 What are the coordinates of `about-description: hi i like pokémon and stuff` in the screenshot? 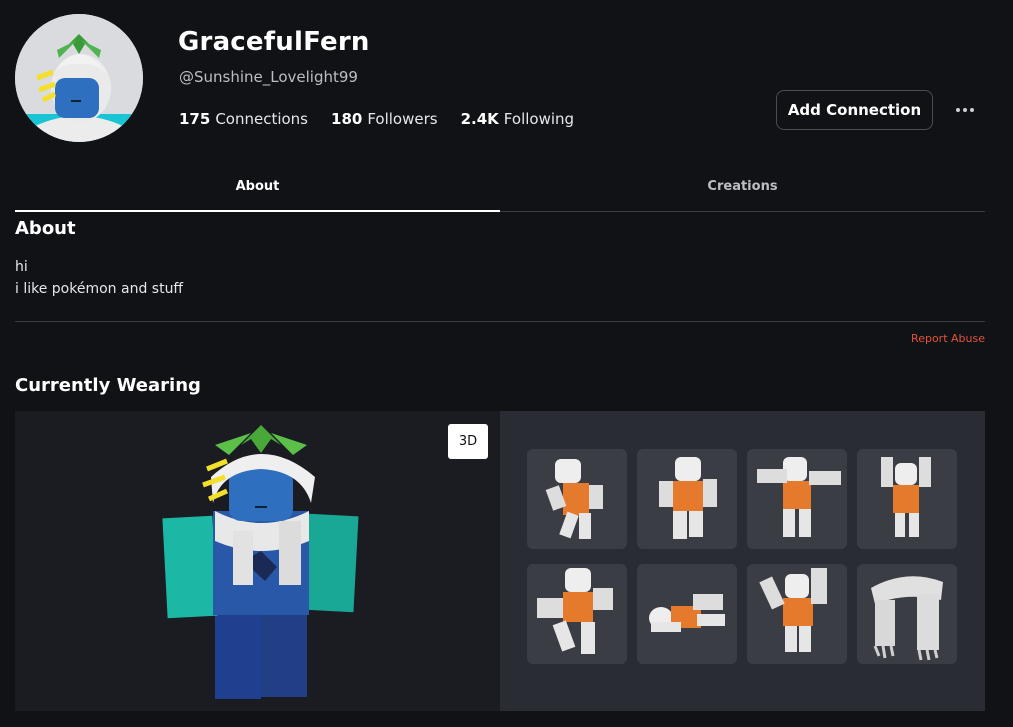 It's located at (99, 278).